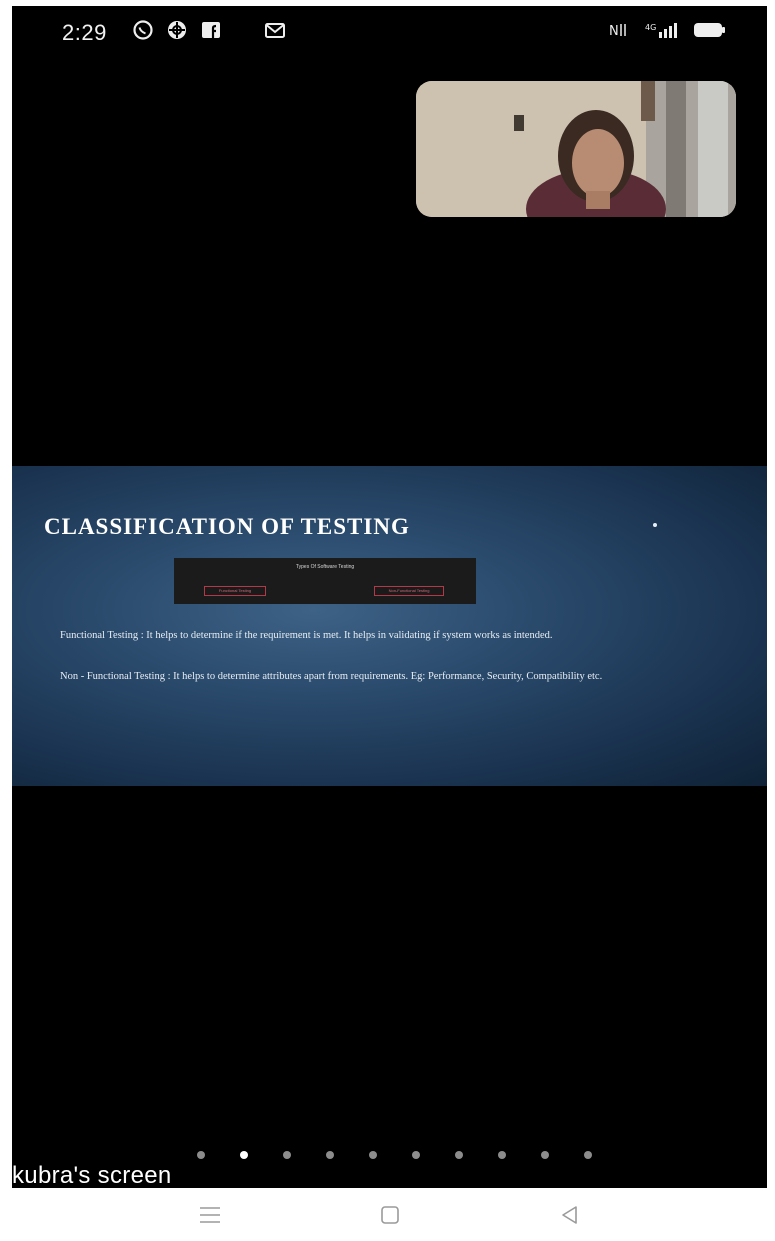  I want to click on system-icons: N 4G, so click(668, 32).